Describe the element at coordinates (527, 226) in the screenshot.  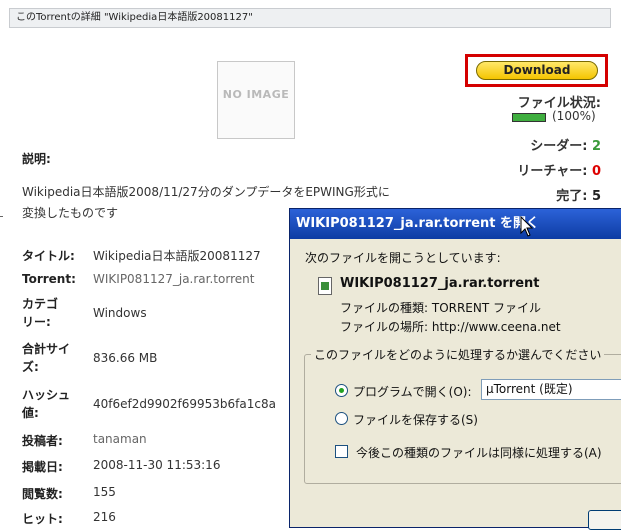
I see `mouse-cursor-icon` at that location.